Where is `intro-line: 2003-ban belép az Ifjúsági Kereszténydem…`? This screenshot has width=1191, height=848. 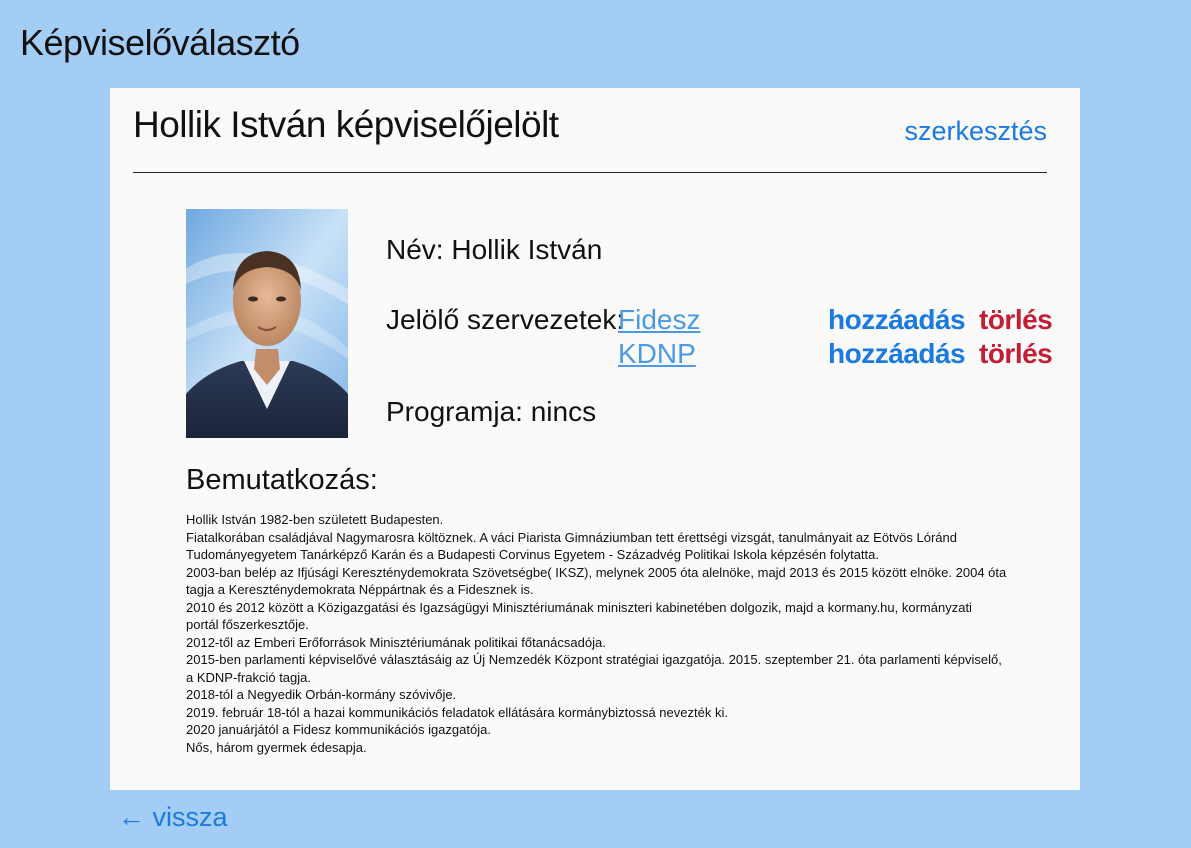
intro-line: 2003-ban belép az Ifjúsági Kereszténydem… is located at coordinates (596, 572).